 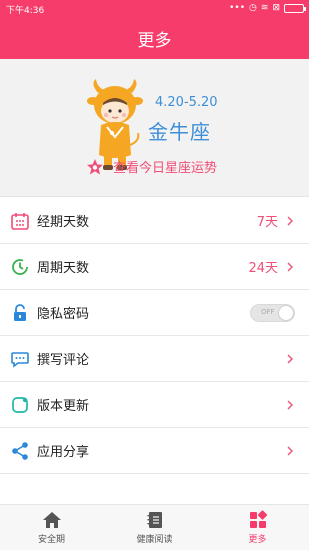 I want to click on no-sim-icon: ⊠, so click(x=276, y=8).